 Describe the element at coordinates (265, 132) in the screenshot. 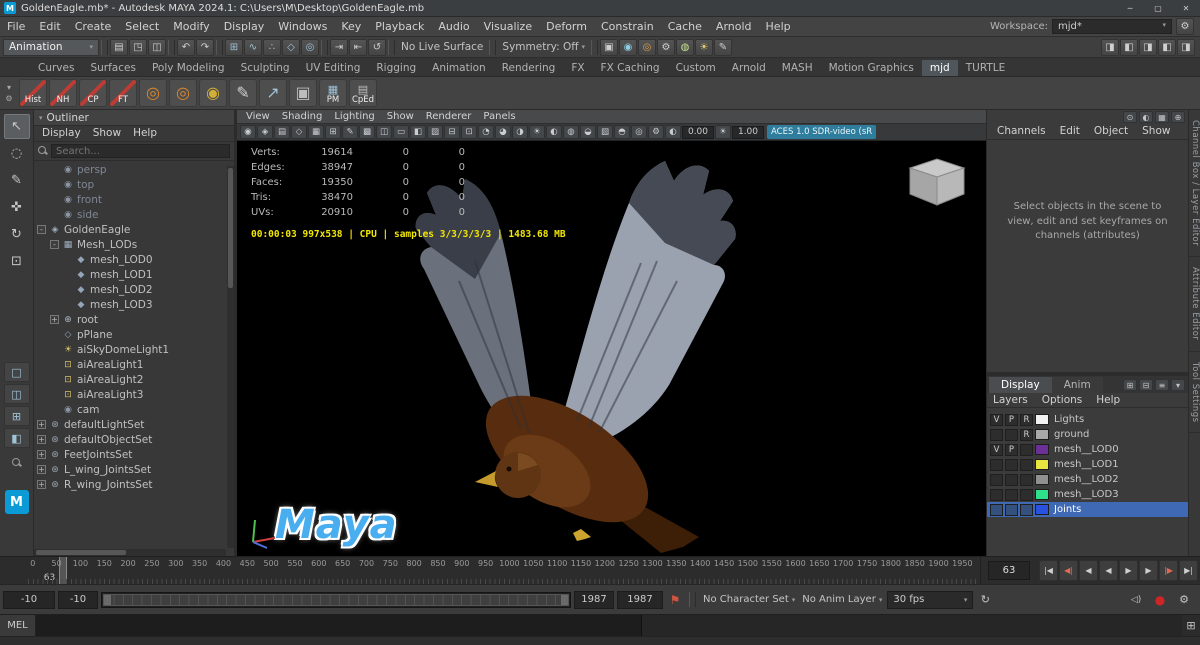

I see `lock-camera-icon: ◈` at that location.